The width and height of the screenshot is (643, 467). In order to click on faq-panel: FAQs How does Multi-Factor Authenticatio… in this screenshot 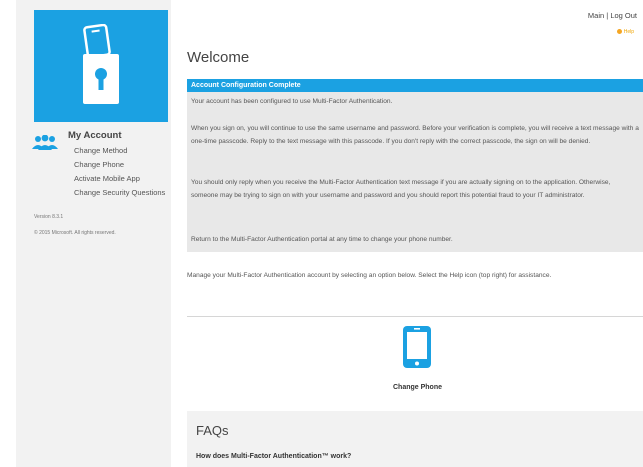, I will do `click(415, 439)`.